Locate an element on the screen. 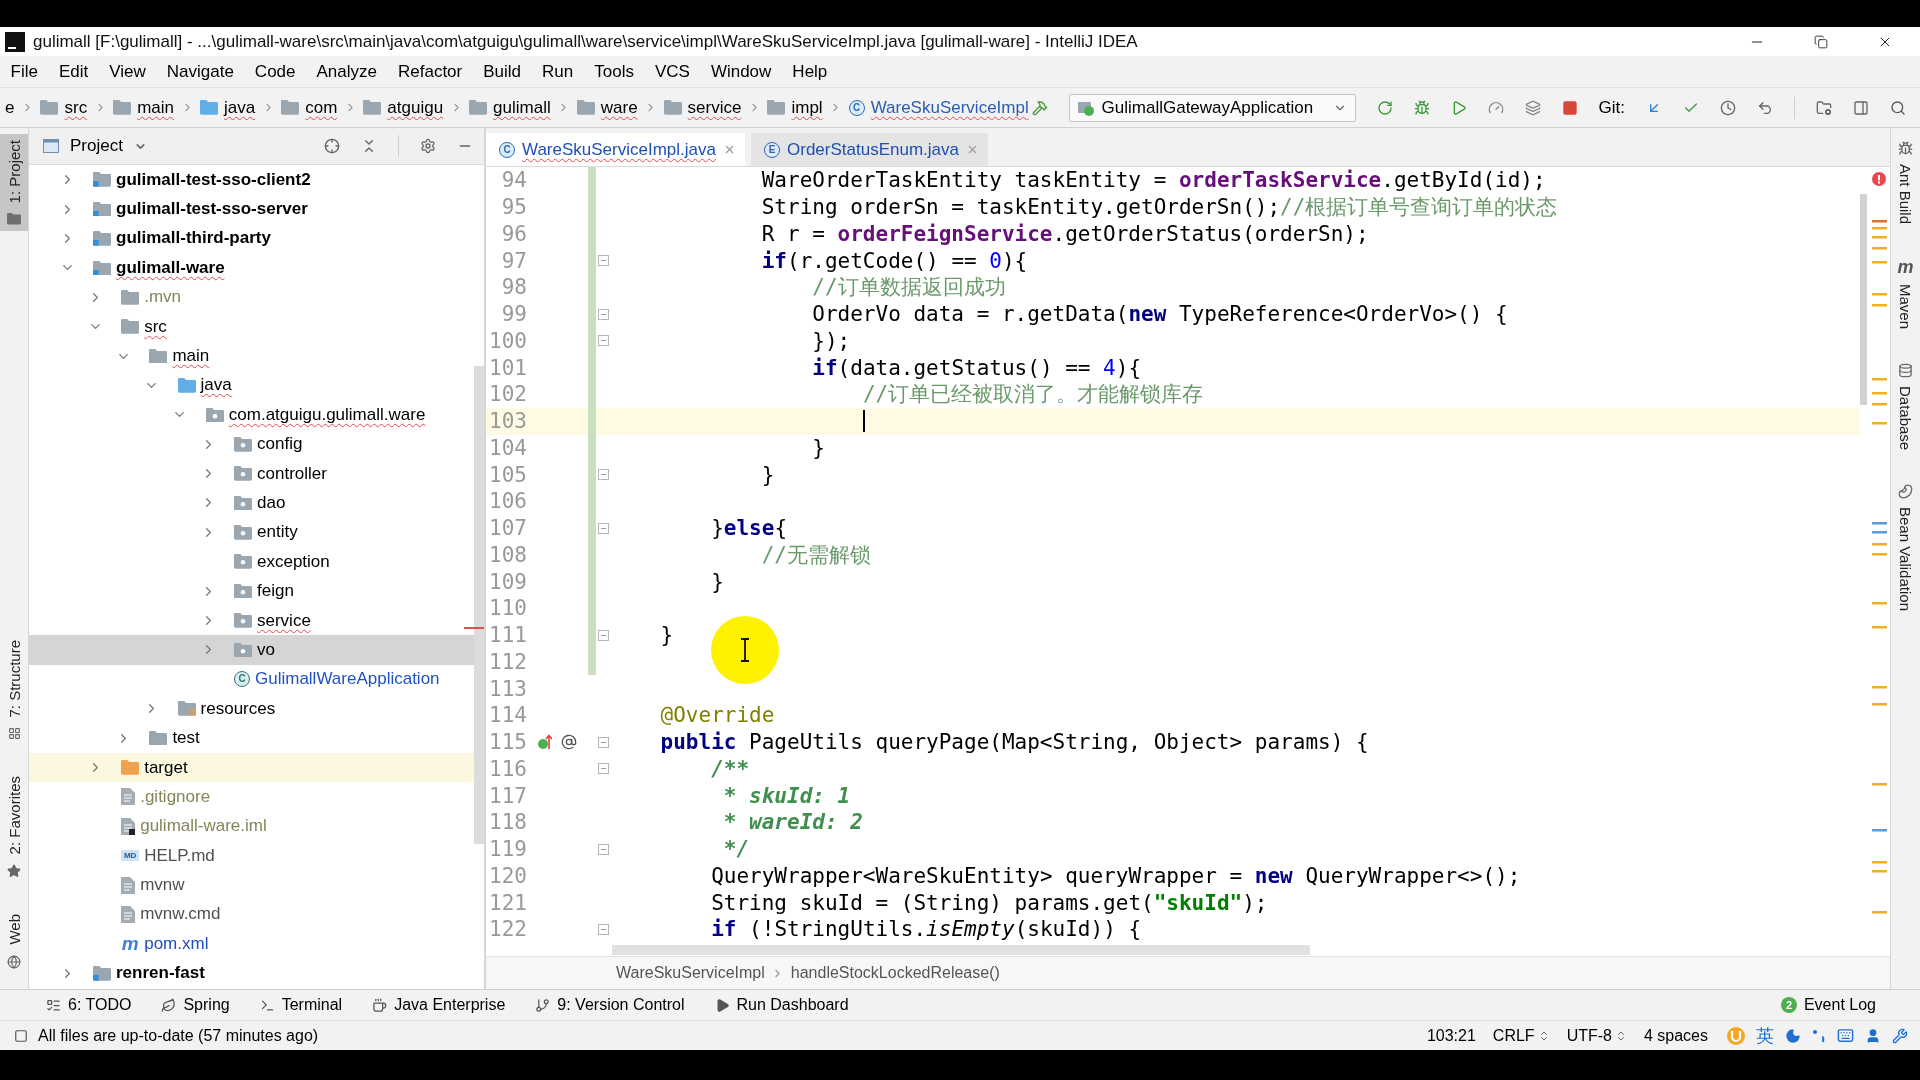 This screenshot has width=1920, height=1080. tree-item: mvnw.cmd is located at coordinates (171, 914).